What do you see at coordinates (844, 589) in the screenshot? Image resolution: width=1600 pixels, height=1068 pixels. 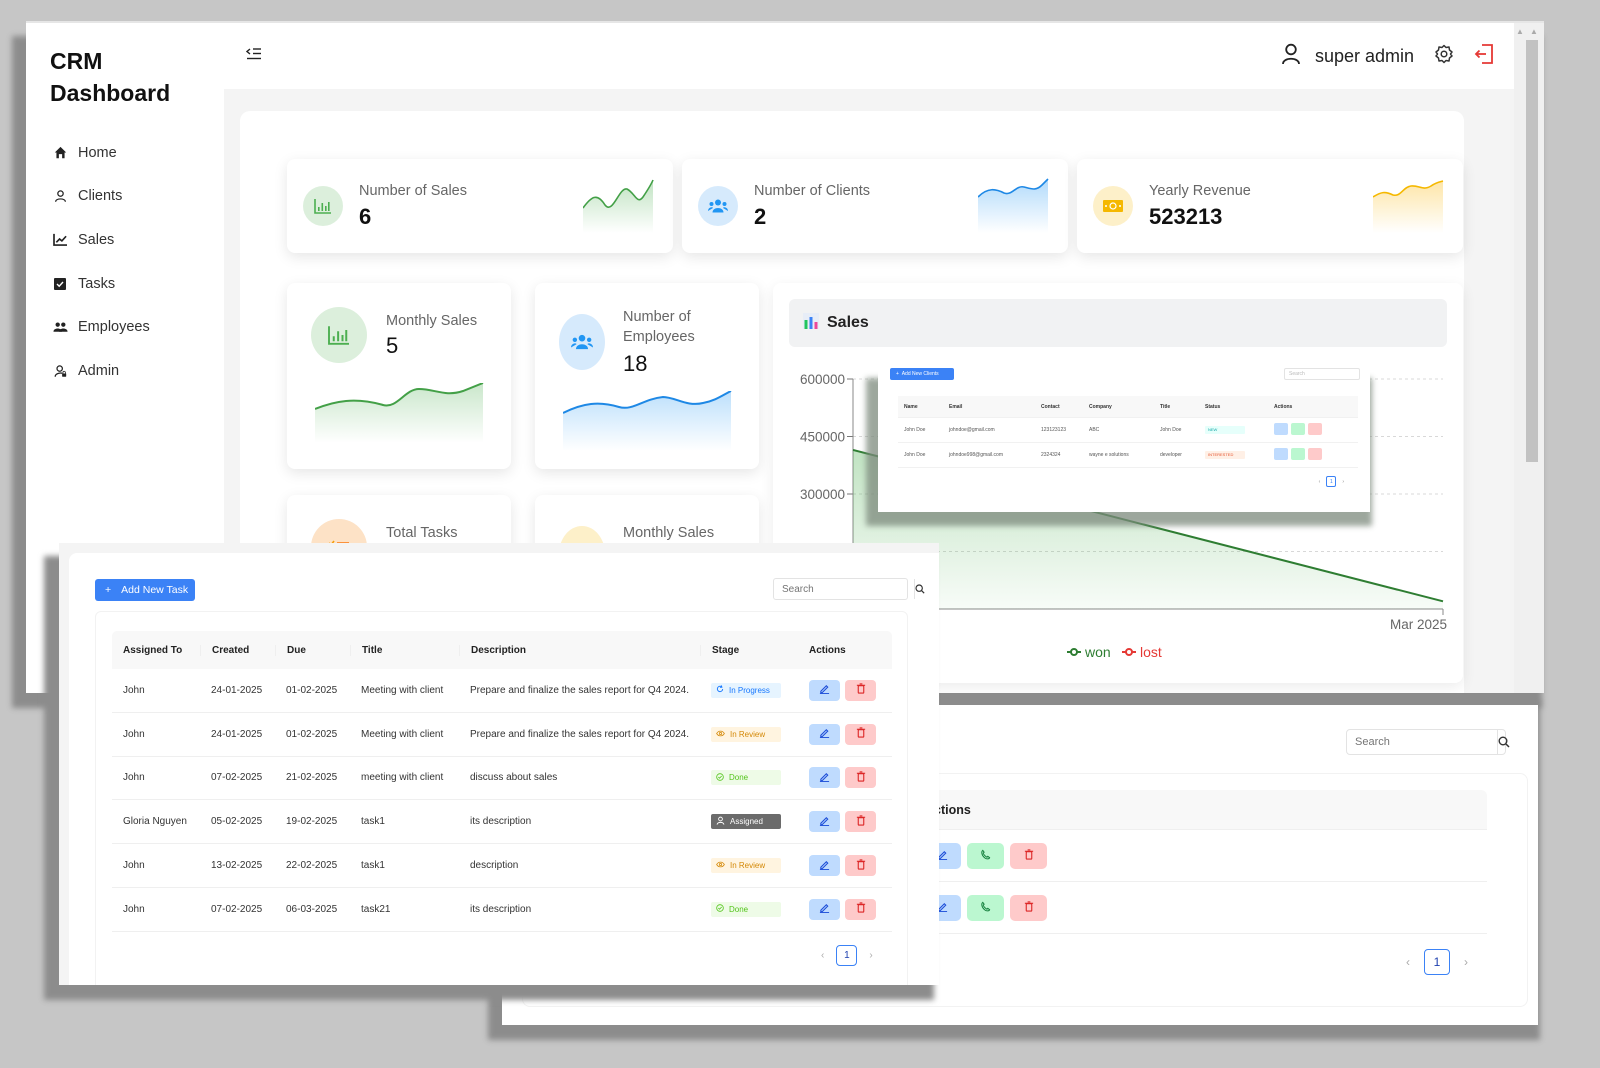 I see `tasks-search-input` at bounding box center [844, 589].